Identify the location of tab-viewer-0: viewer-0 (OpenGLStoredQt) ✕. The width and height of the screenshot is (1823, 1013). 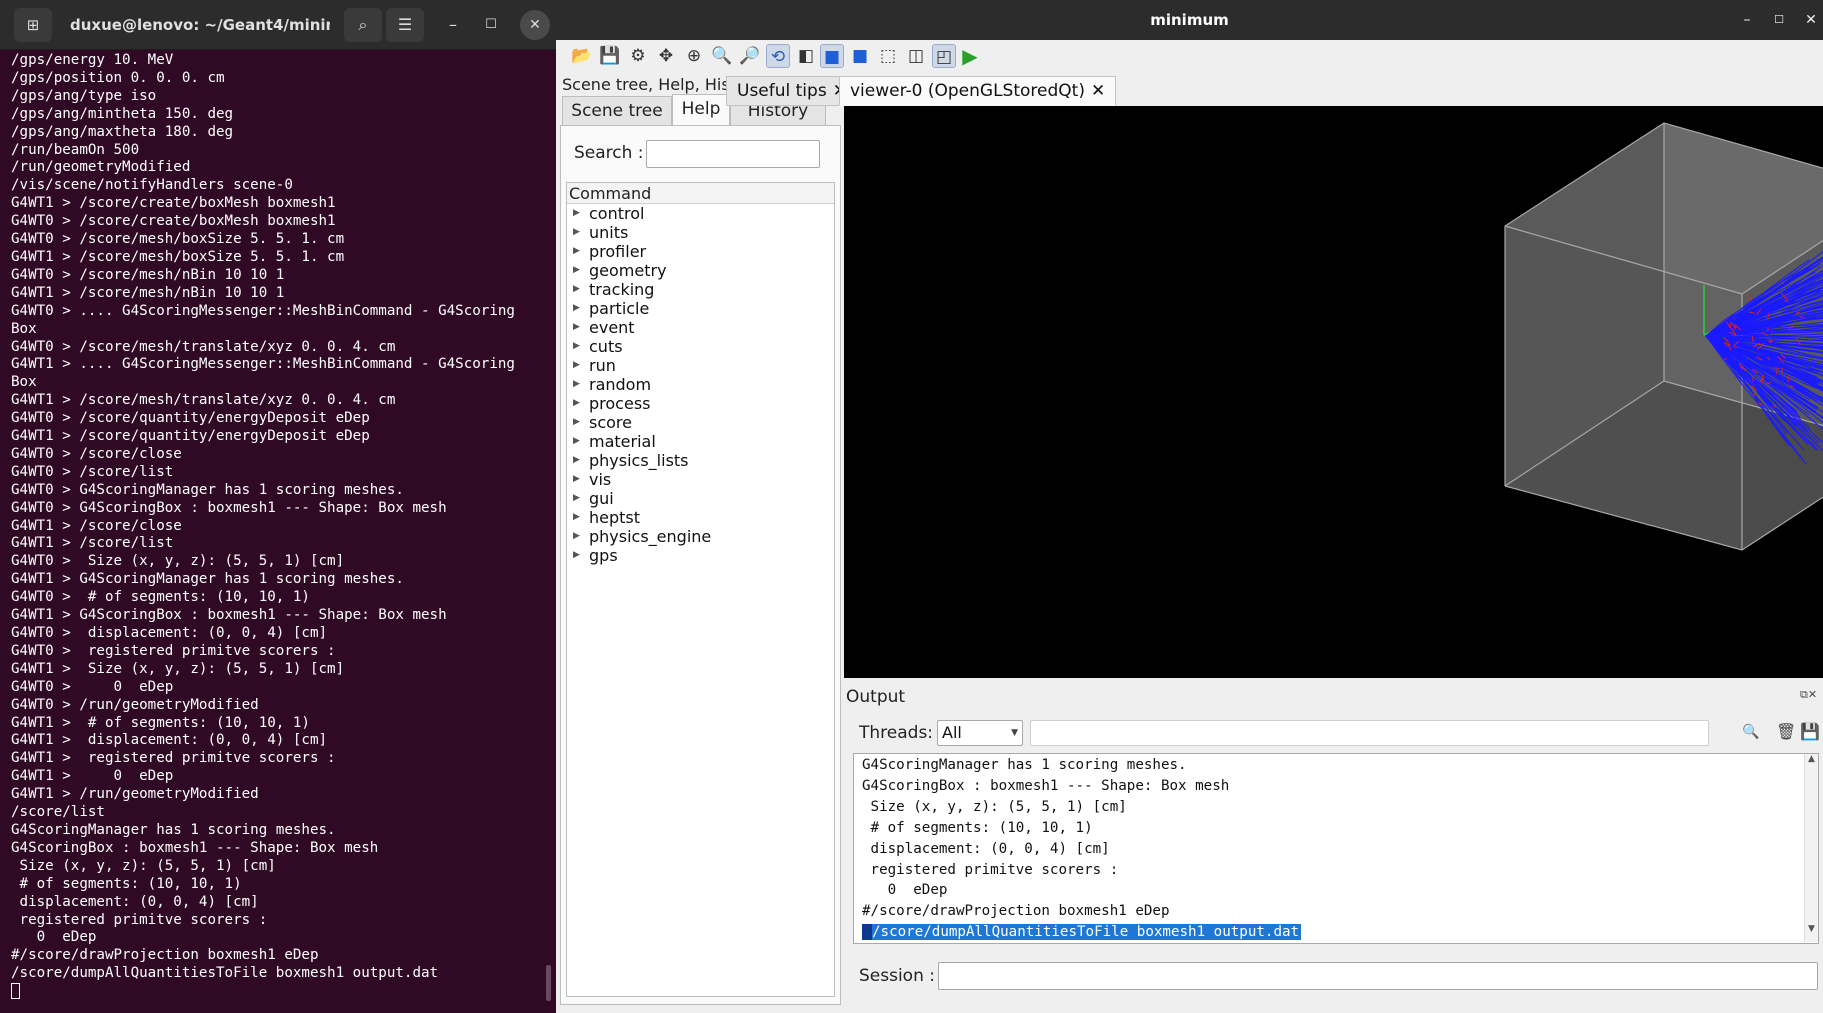
(978, 91).